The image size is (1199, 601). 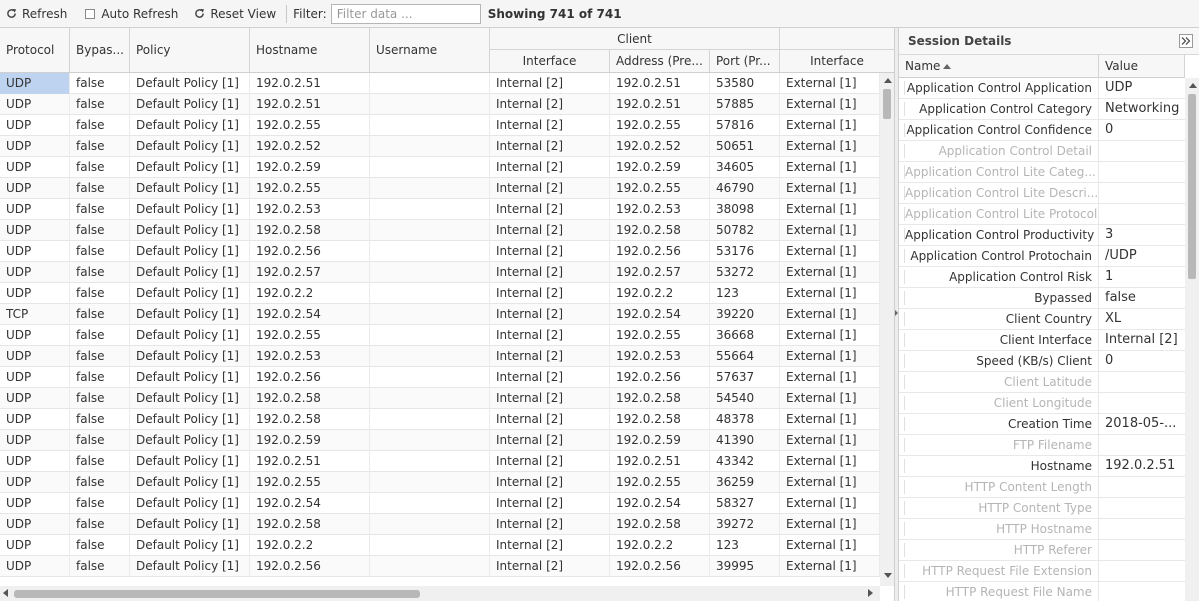 I want to click on cell-client-port: 39995, so click(x=745, y=566).